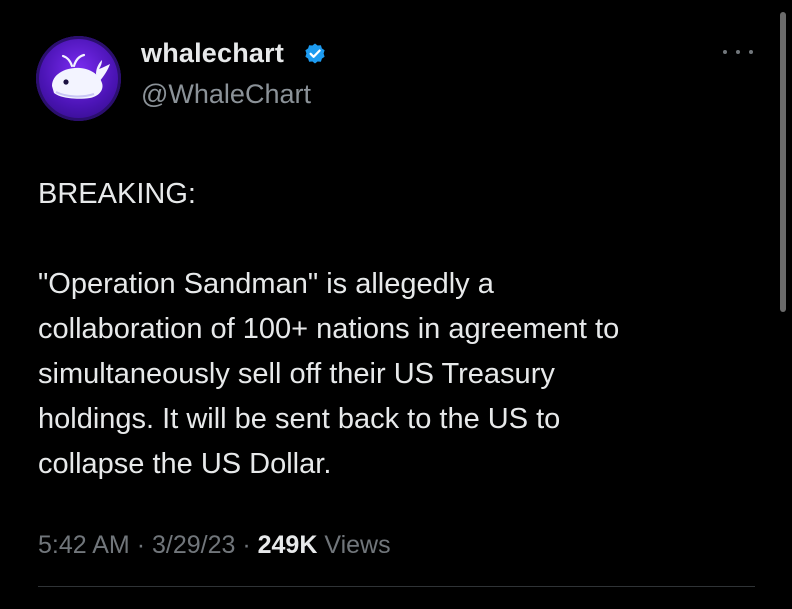 The width and height of the screenshot is (792, 609). What do you see at coordinates (315, 53) in the screenshot?
I see `verified-badge-icon` at bounding box center [315, 53].